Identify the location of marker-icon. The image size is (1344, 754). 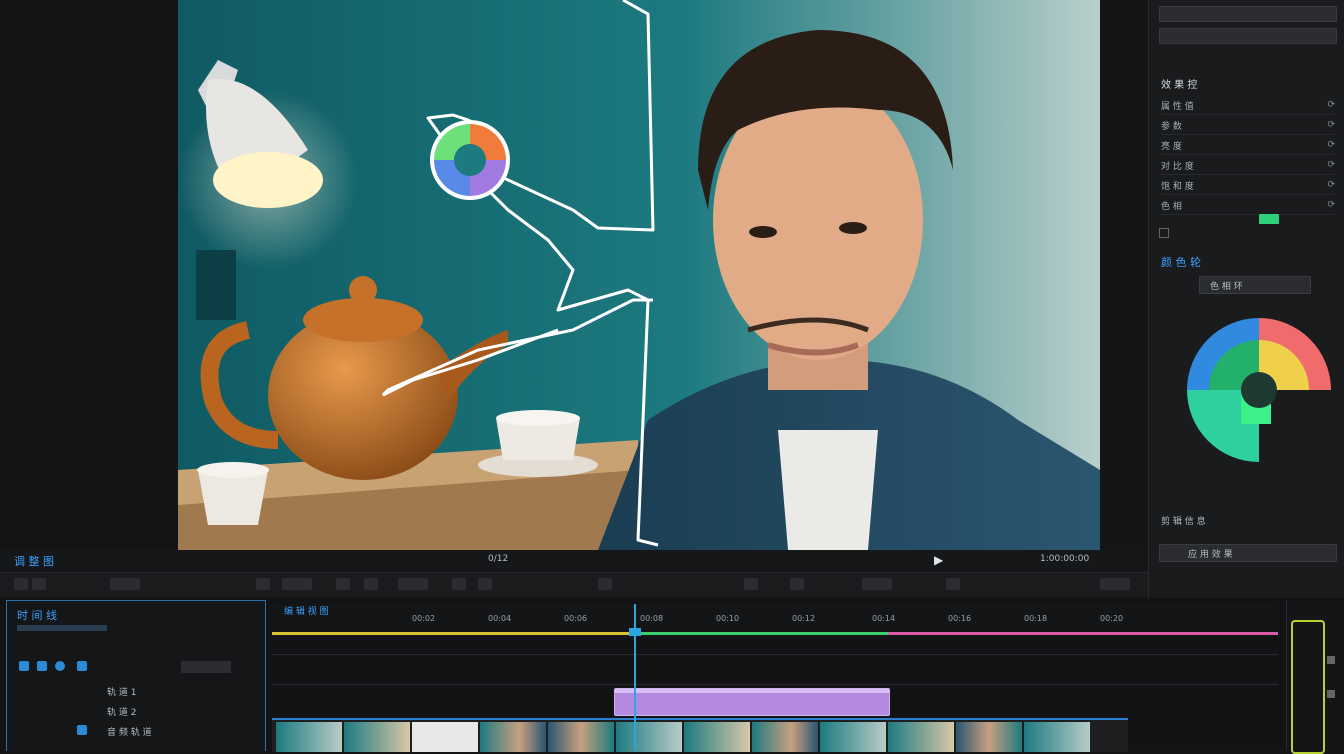
(82, 666).